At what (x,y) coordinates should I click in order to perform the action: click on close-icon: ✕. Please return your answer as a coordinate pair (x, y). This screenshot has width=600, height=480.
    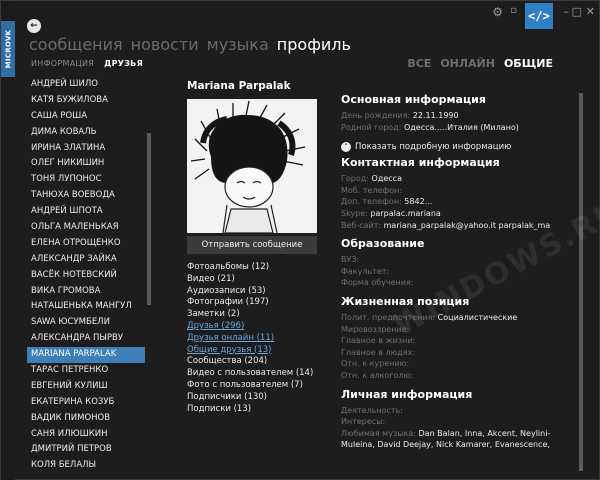
    Looking at the image, I should click on (590, 11).